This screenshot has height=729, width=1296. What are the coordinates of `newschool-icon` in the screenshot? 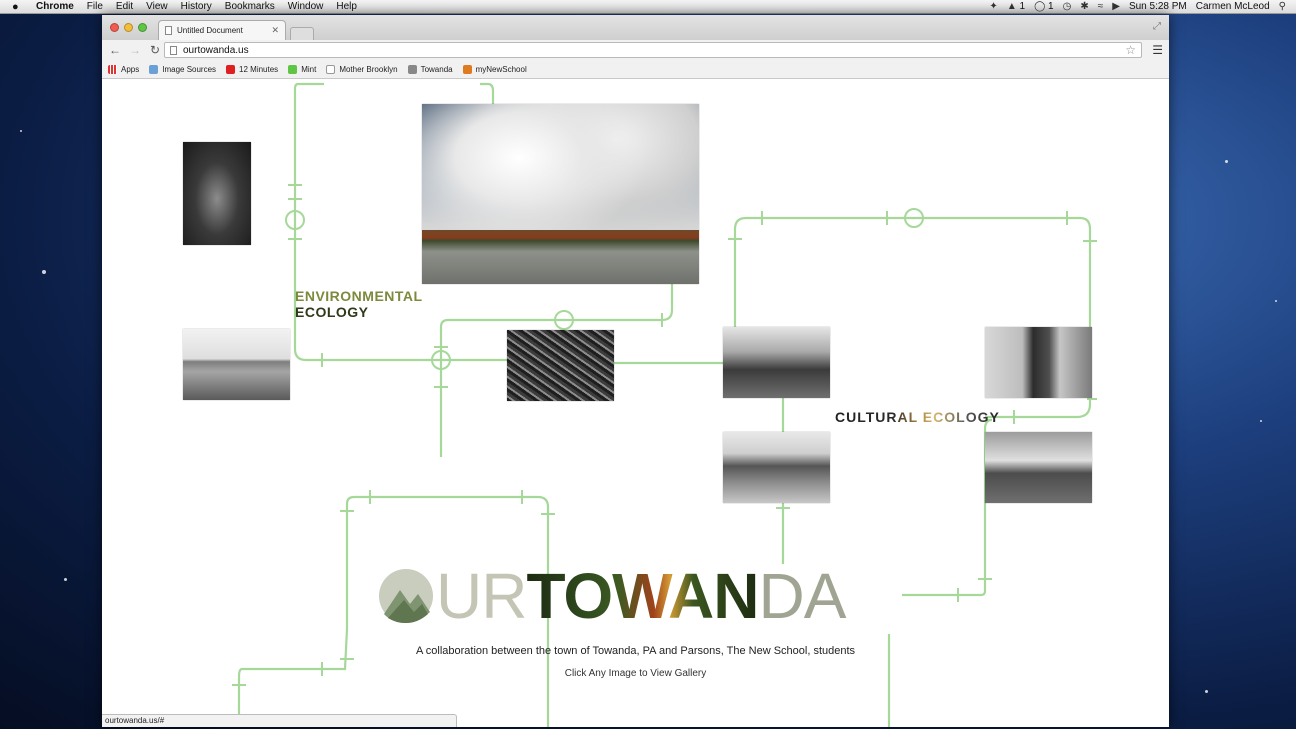 It's located at (467, 69).